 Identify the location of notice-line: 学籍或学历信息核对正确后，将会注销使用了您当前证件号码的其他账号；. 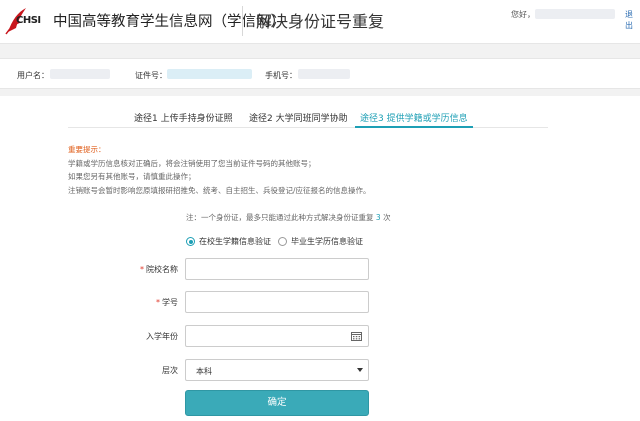
(192, 163).